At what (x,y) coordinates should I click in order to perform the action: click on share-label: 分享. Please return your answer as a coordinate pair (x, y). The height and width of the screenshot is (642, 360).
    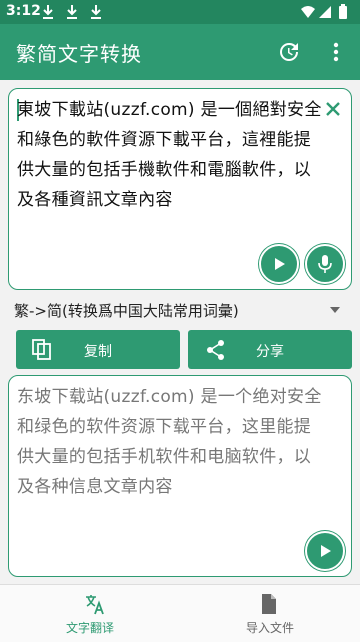
    Looking at the image, I should click on (270, 352).